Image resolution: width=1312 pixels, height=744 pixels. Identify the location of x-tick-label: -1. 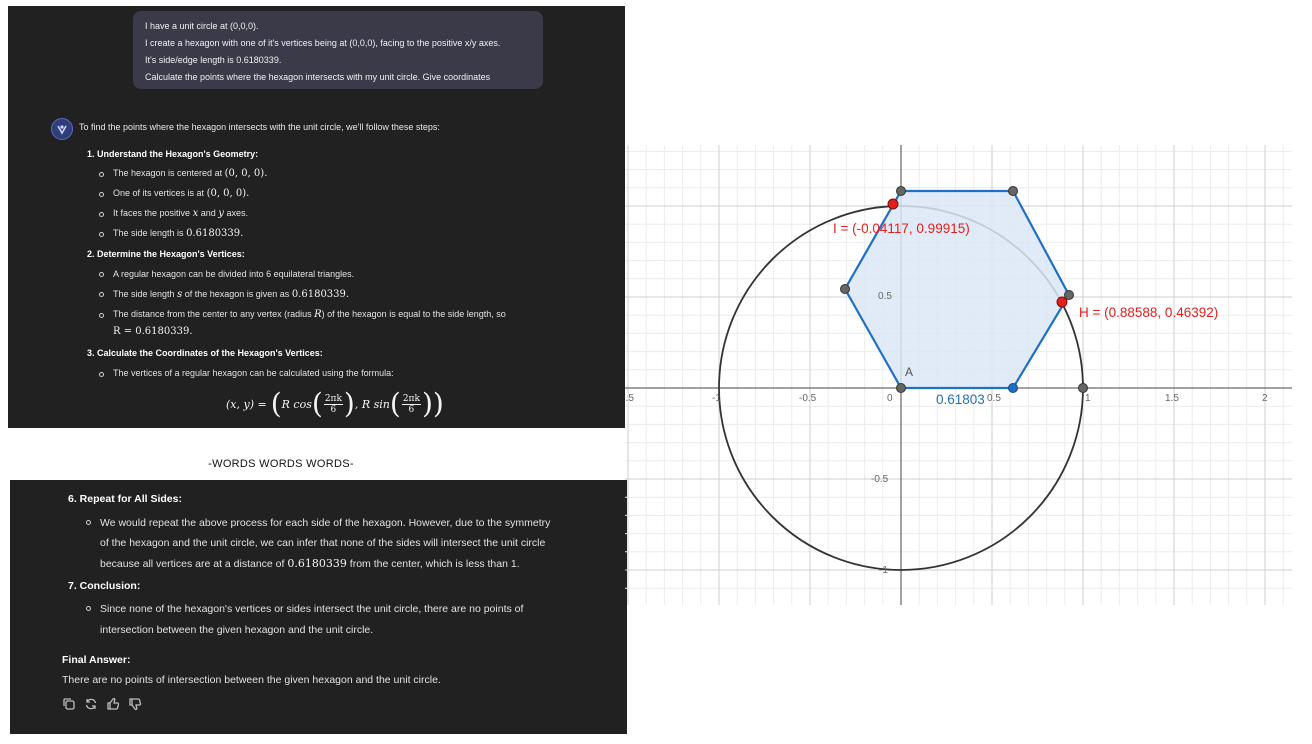
(716, 398).